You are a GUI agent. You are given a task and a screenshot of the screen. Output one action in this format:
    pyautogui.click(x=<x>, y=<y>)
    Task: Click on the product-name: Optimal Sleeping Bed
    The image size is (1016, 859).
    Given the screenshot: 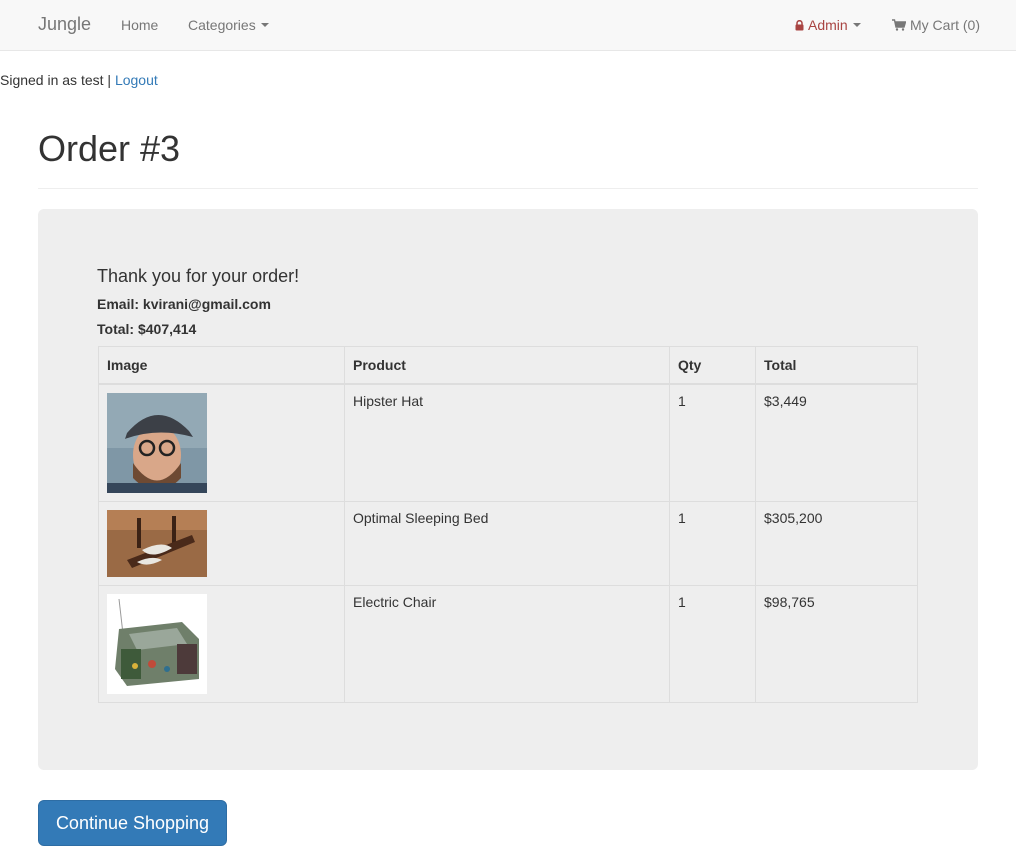 What is the action you would take?
    pyautogui.click(x=507, y=543)
    